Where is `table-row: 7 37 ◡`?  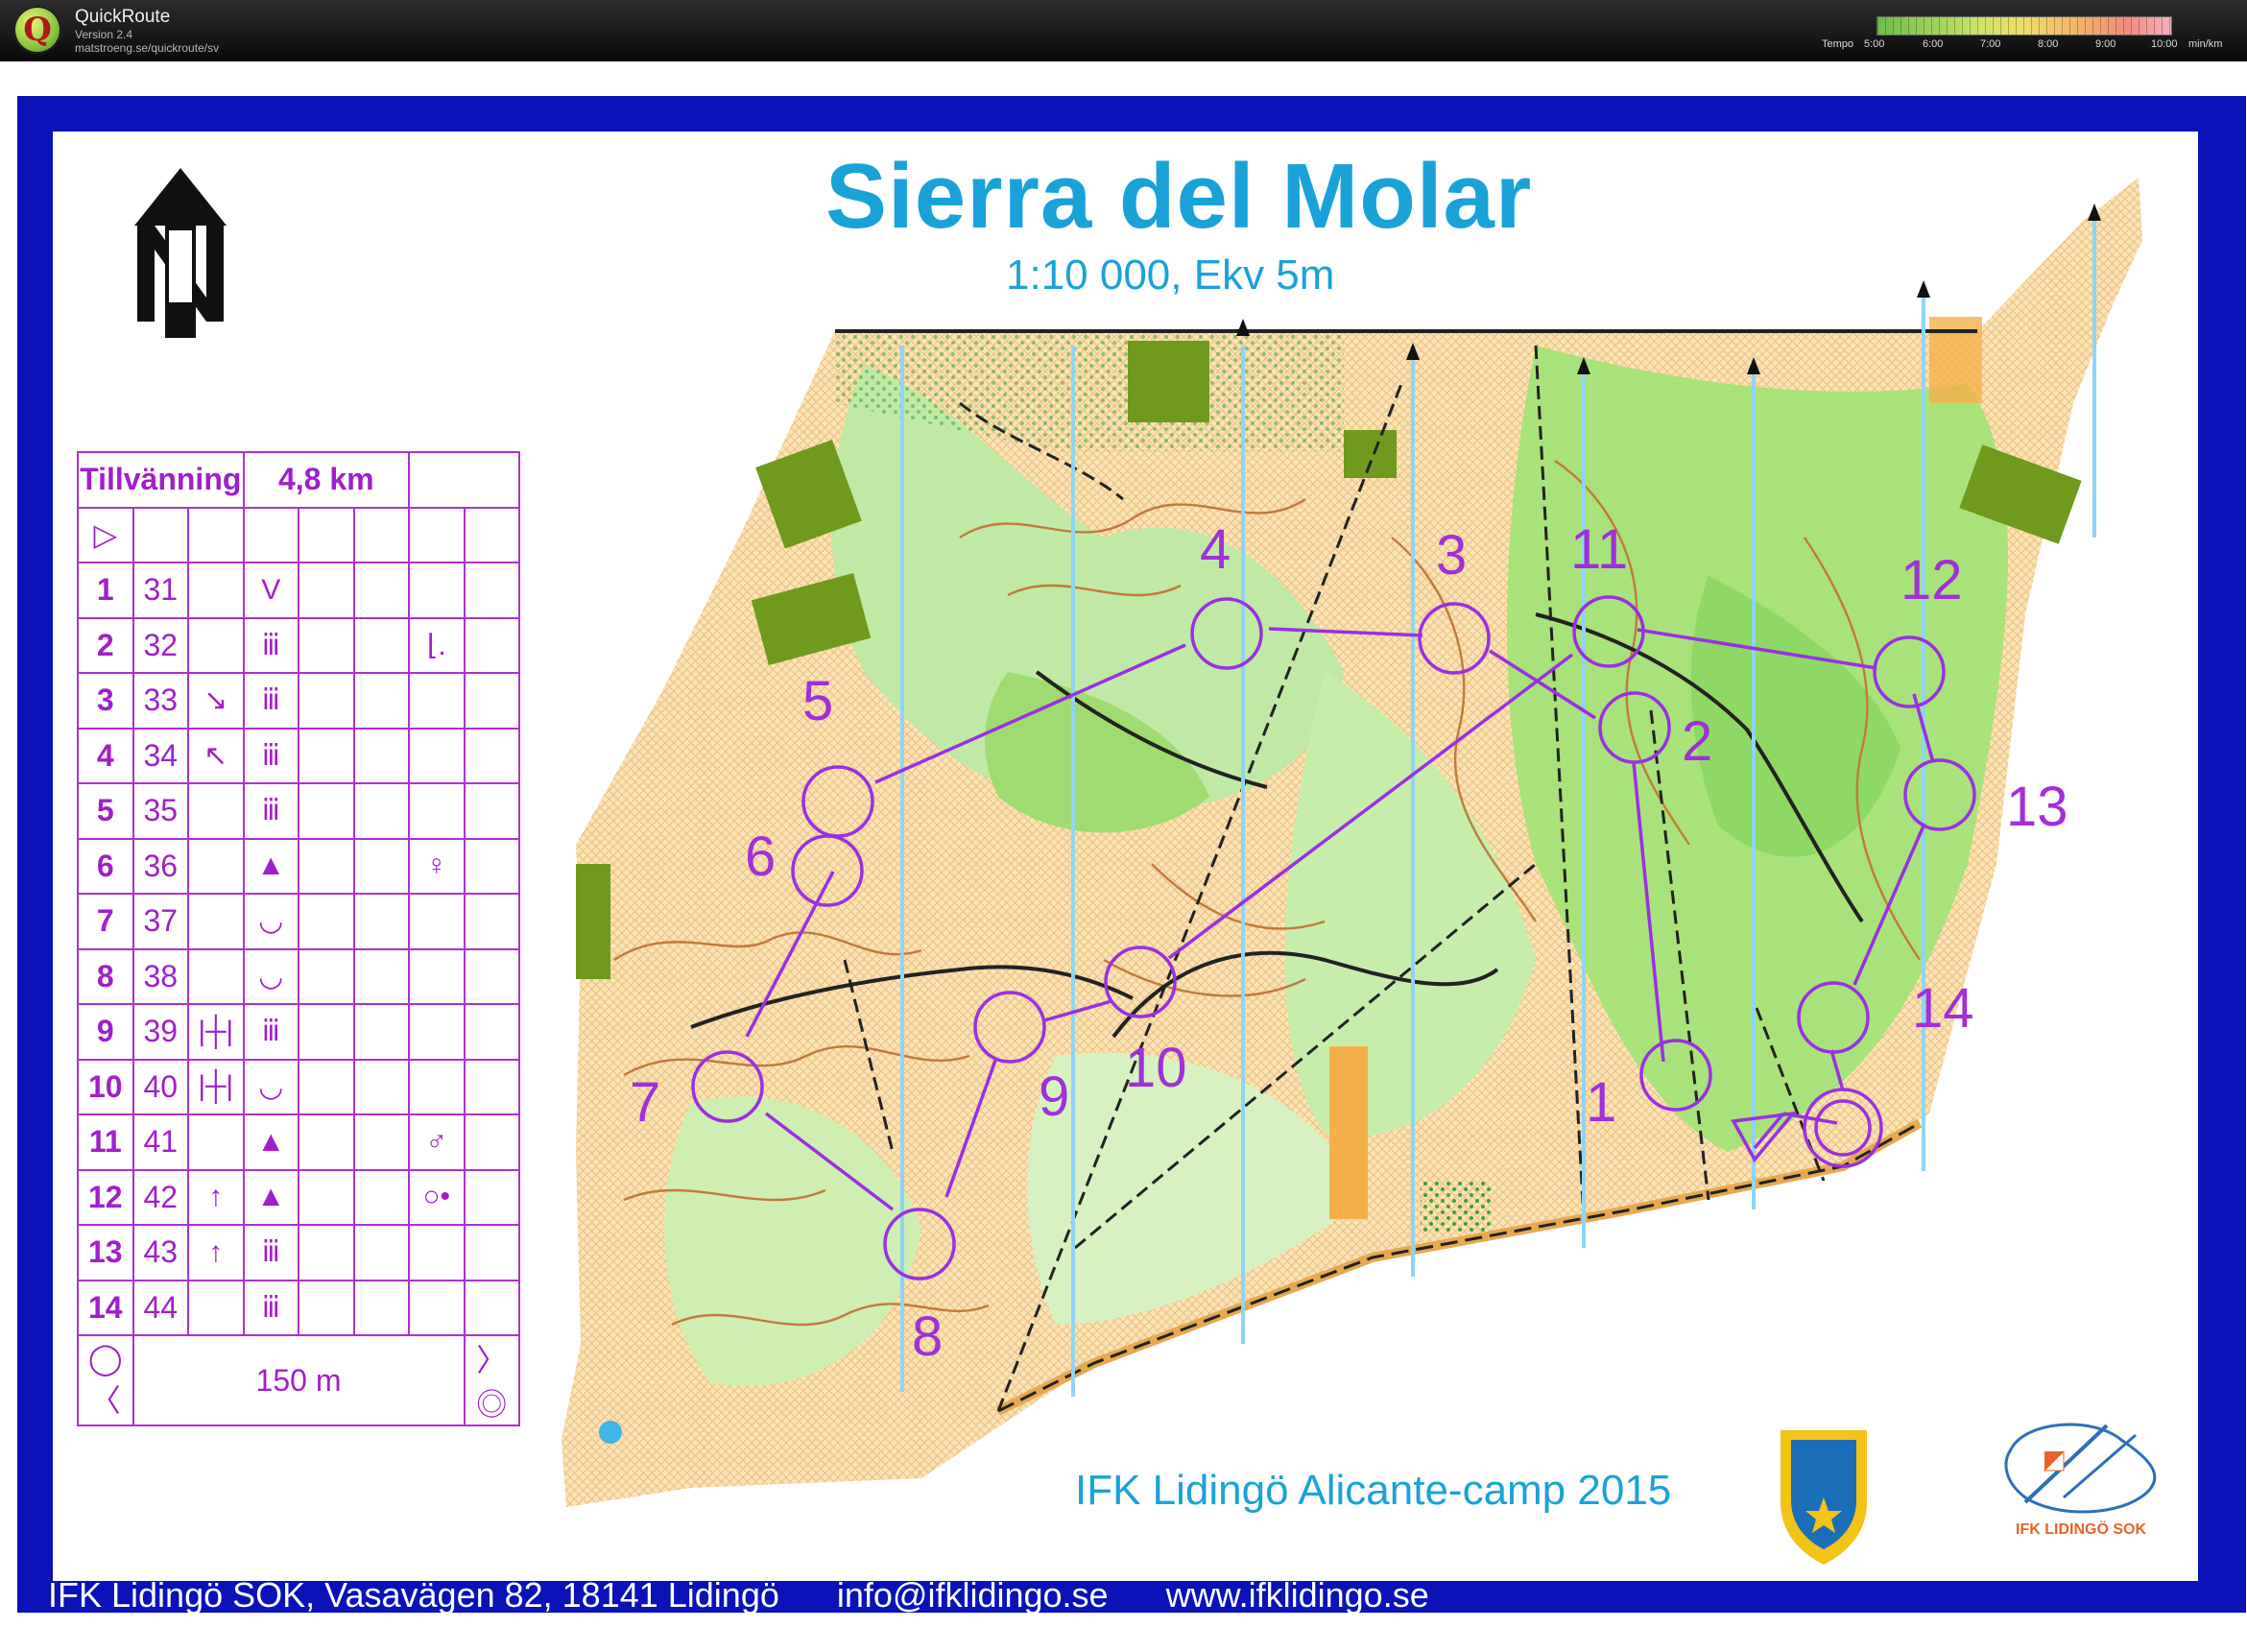
table-row: 7 37 ◡ is located at coordinates (298, 921).